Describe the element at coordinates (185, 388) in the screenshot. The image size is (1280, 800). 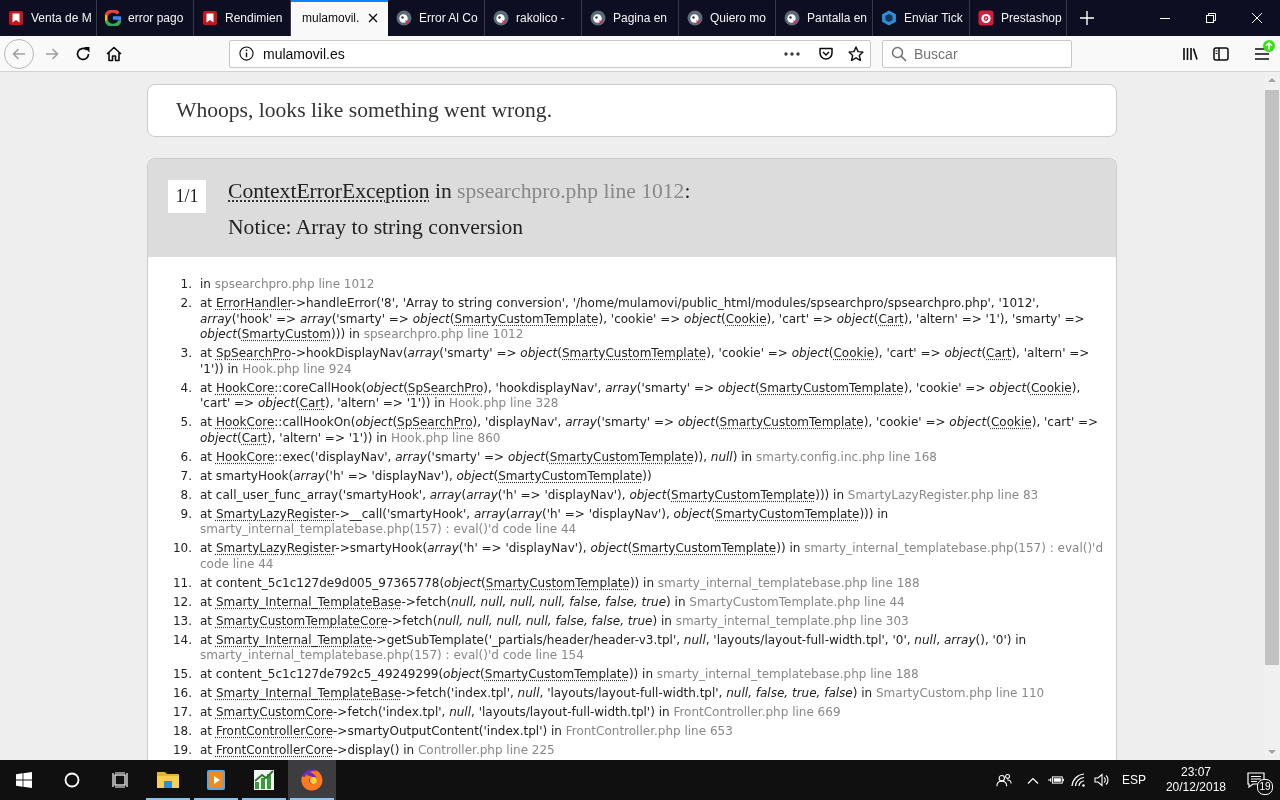
I see `trace-line-number: 4.` at that location.